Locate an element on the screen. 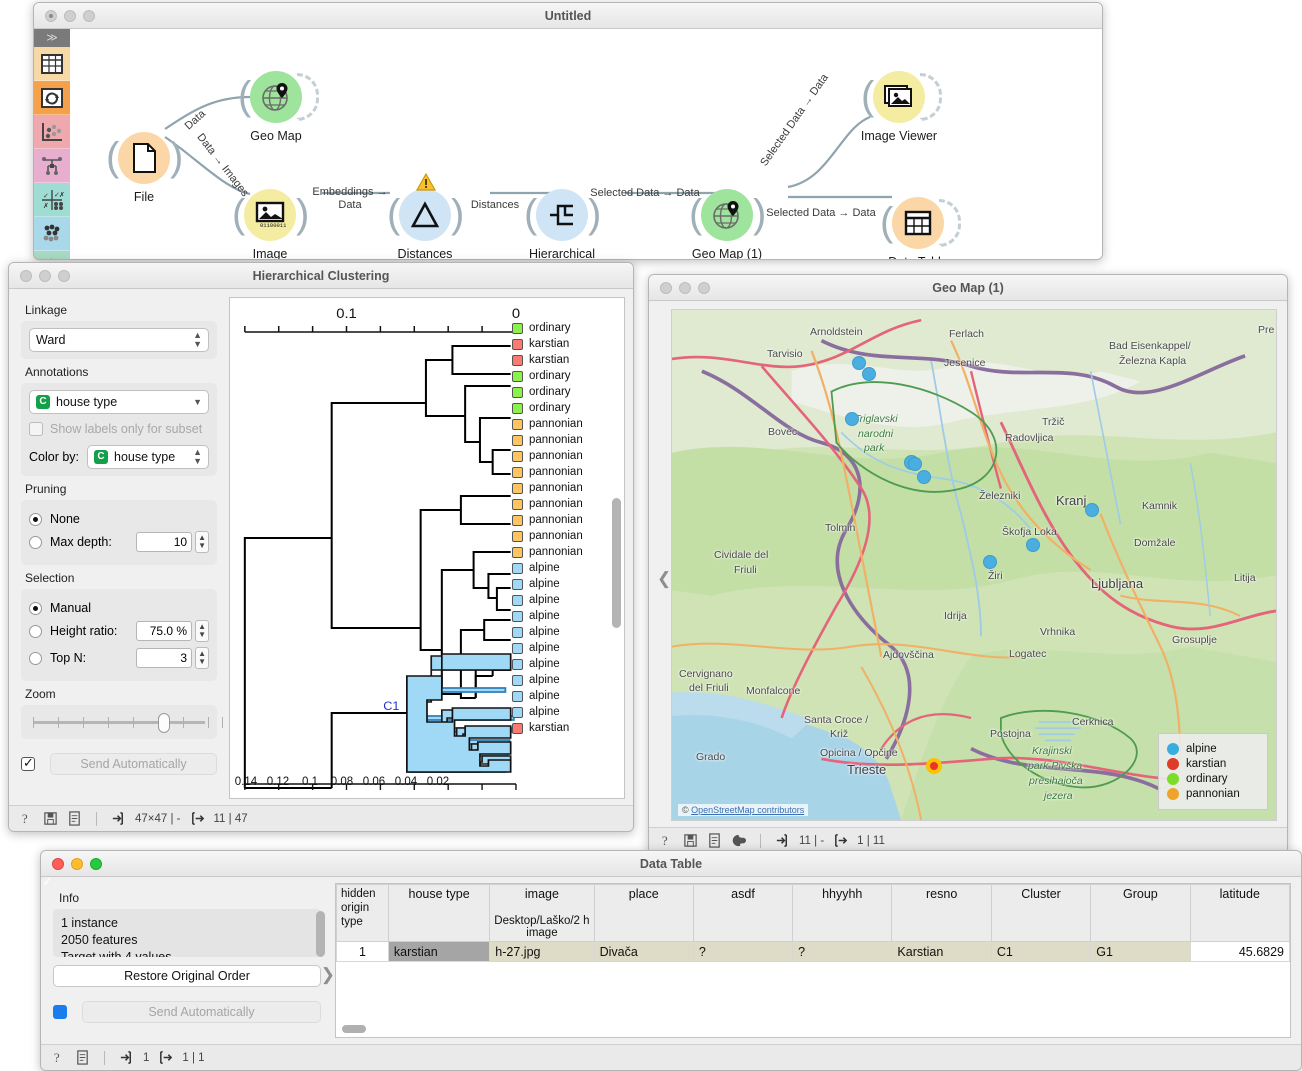  selection-height-ratio-radio is located at coordinates (35, 631).